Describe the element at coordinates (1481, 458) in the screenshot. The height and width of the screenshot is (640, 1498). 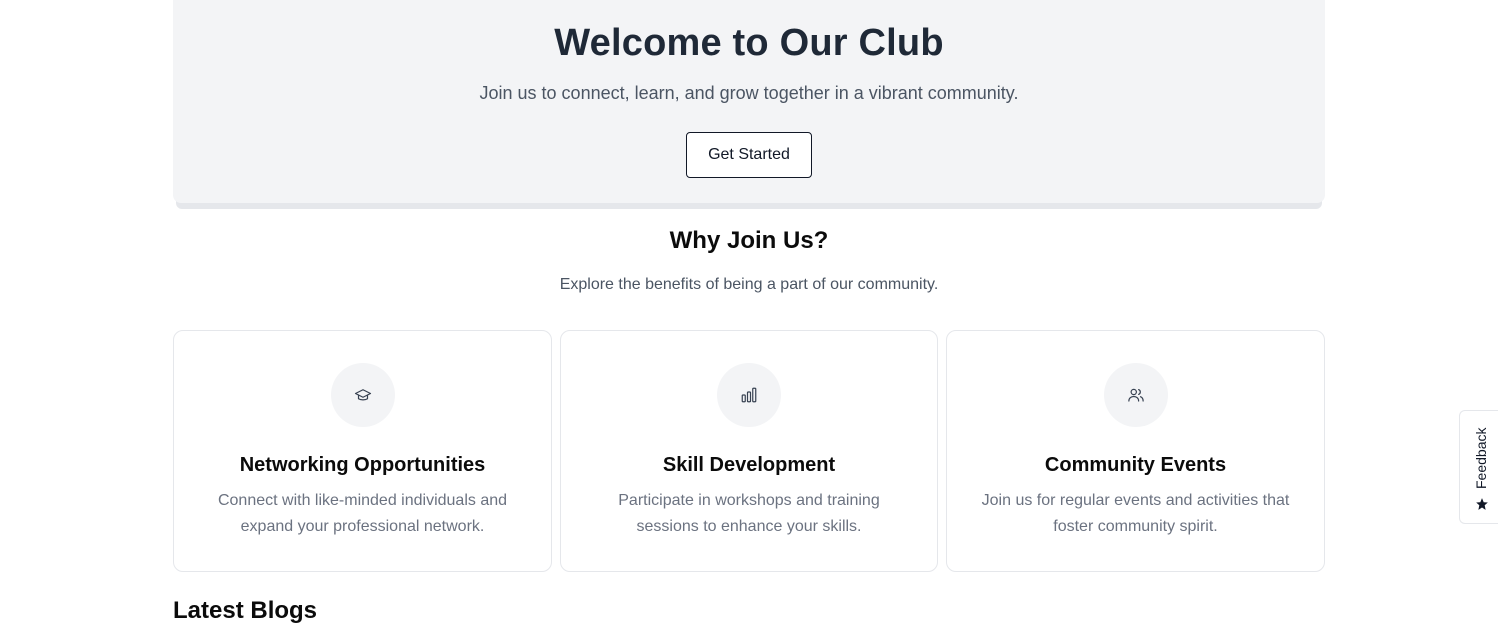
I see `feedback-label: Feedback` at that location.